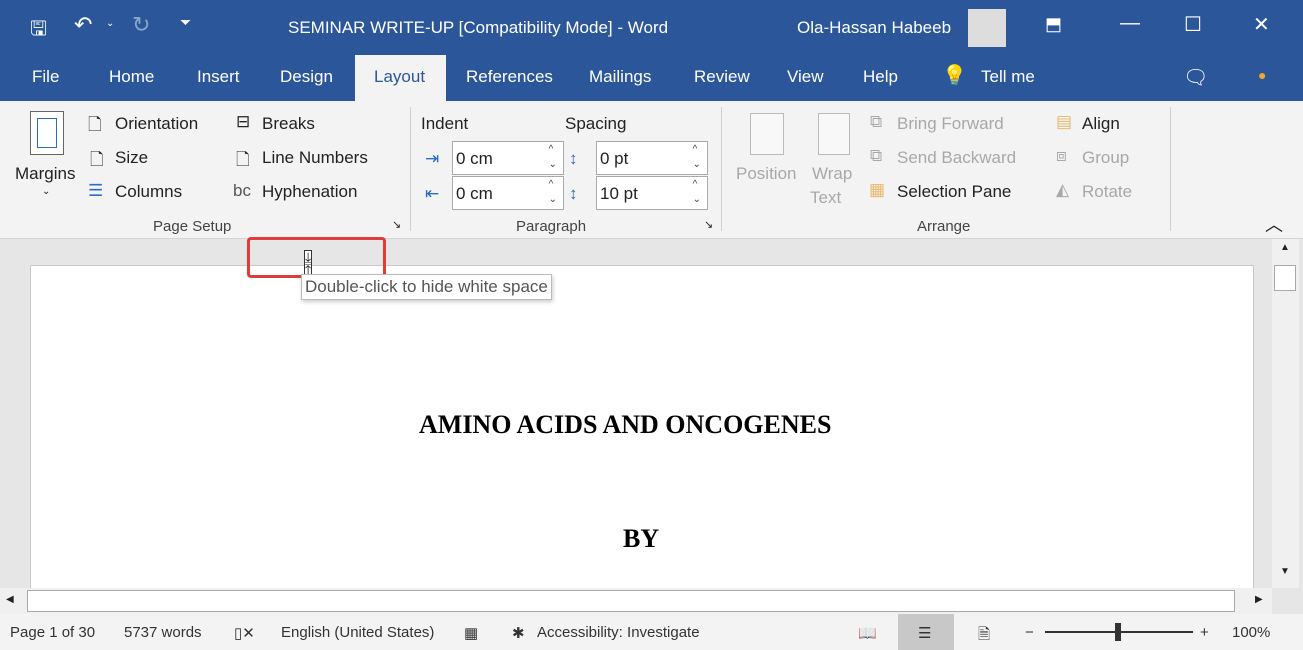 The width and height of the screenshot is (1303, 650). What do you see at coordinates (631, 601) in the screenshot?
I see `hscroll-thumb` at bounding box center [631, 601].